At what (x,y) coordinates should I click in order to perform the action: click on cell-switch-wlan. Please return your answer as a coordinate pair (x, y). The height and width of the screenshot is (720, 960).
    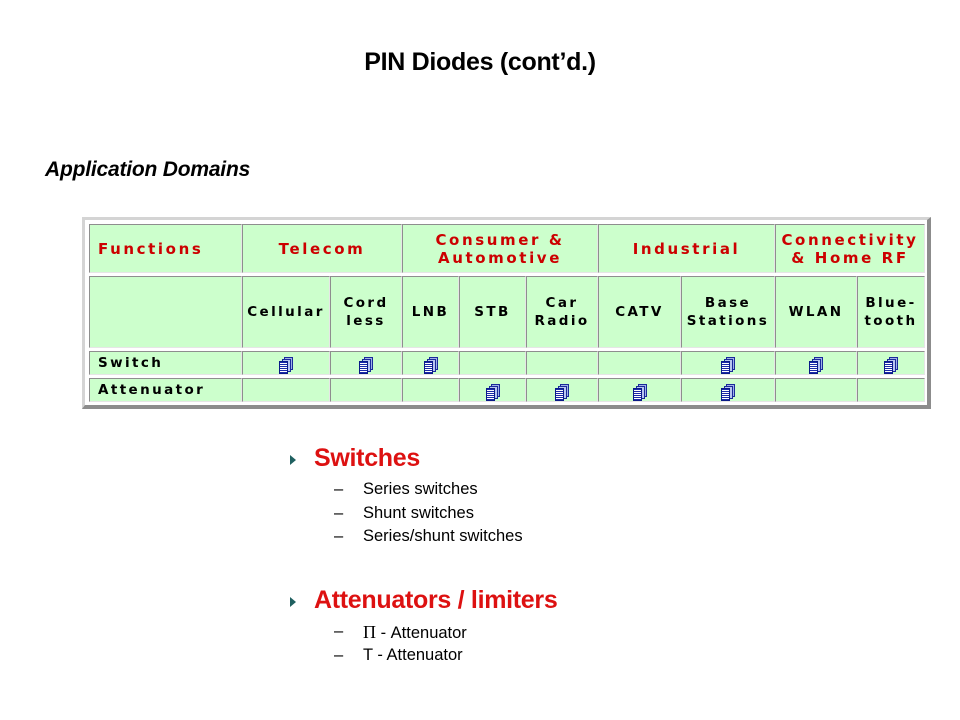
    Looking at the image, I should click on (816, 363).